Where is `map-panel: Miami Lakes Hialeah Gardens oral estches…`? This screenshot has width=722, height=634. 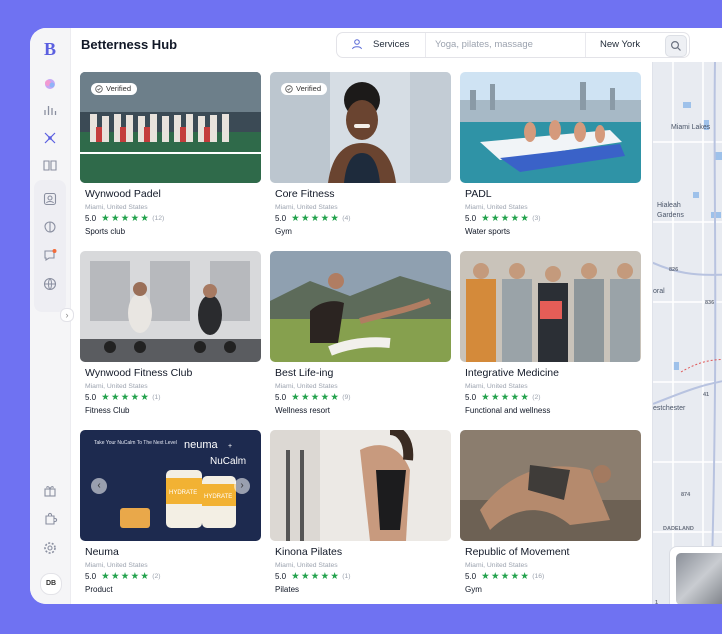 map-panel: Miami Lakes Hialeah Gardens oral estches… is located at coordinates (687, 333).